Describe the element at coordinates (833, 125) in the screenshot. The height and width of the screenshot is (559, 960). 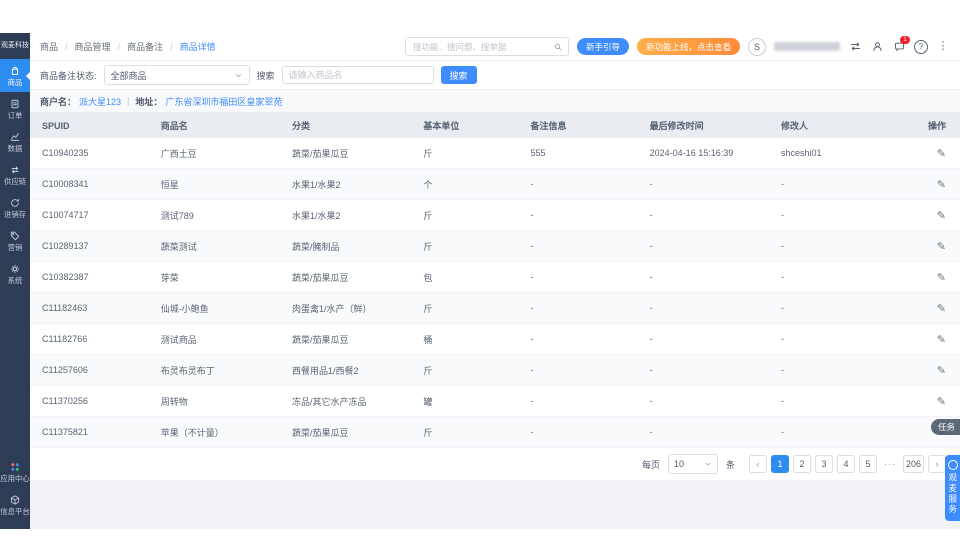
I see `column-header: 修改人` at that location.